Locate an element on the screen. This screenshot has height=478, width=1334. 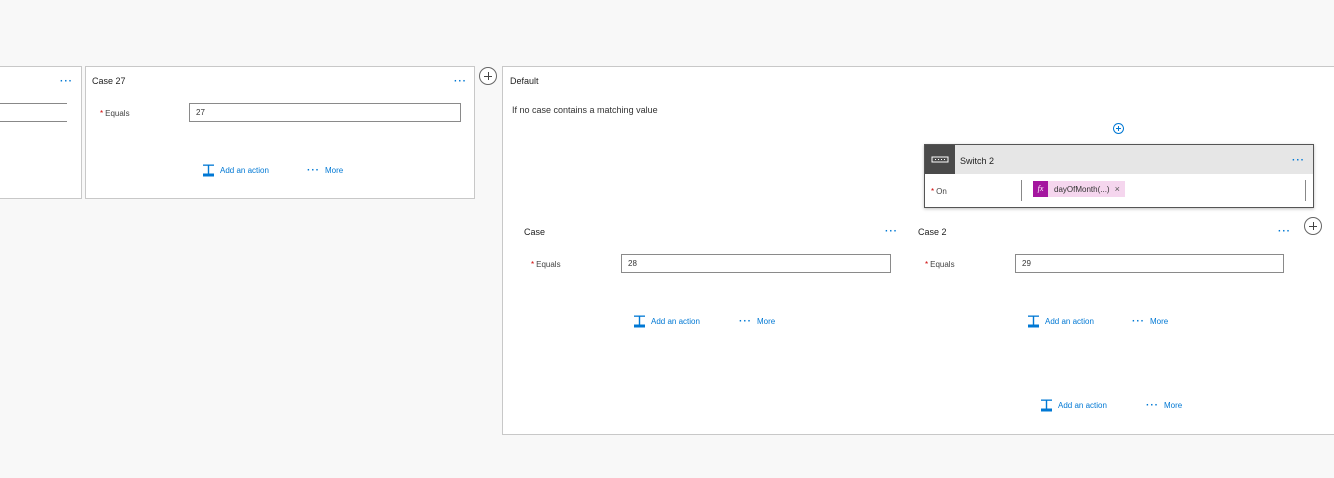
case-2-equals-label: * Equals is located at coordinates (940, 264).